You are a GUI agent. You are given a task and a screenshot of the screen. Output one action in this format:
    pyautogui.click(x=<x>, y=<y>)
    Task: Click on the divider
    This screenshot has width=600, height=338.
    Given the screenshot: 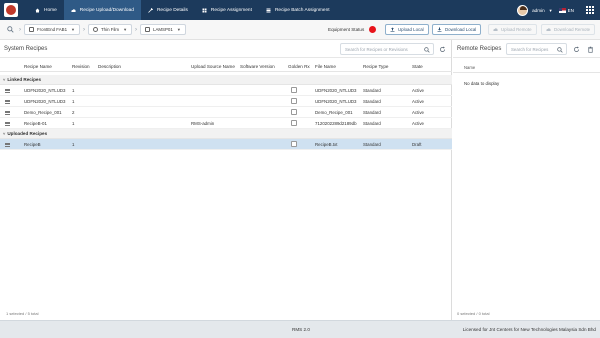 What is the action you would take?
    pyautogui.click(x=526, y=72)
    